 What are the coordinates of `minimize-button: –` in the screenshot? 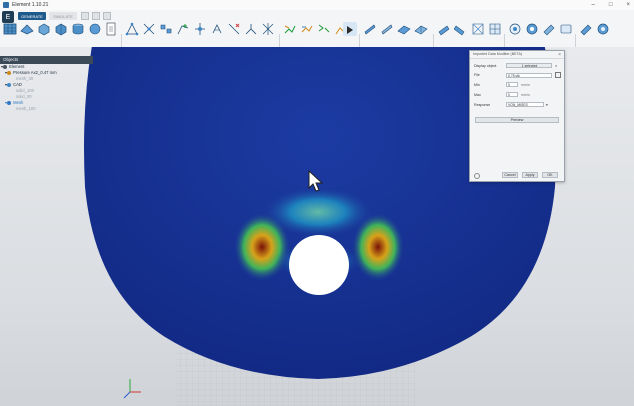 It's located at (593, 5).